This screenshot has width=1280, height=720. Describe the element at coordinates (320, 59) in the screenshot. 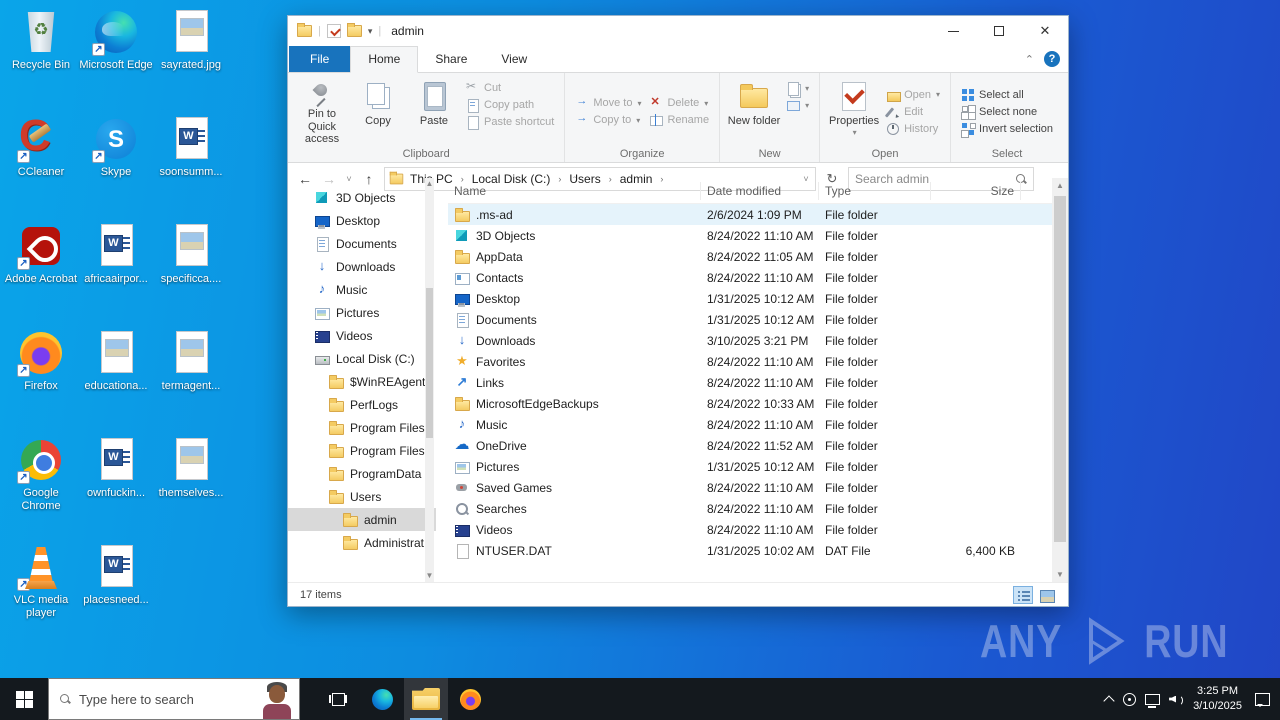

I see `tab-file: File` at that location.